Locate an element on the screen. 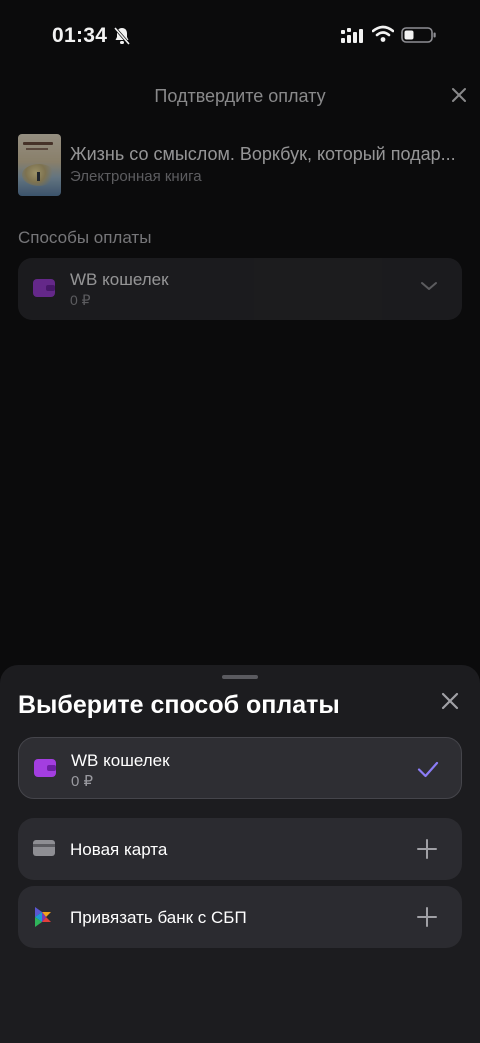  payment-method-balance: 0 ₽ is located at coordinates (80, 300).